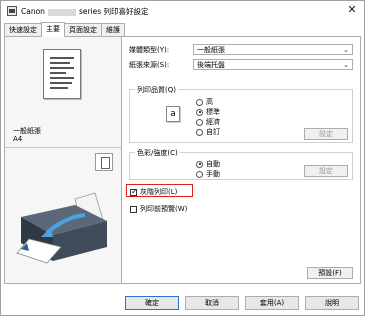 This screenshot has height=316, width=365. Describe the element at coordinates (241, 114) in the screenshot. I see `print-quality-group: 列印品質(Q) a 高 標準 經濟 自訂 設定` at that location.